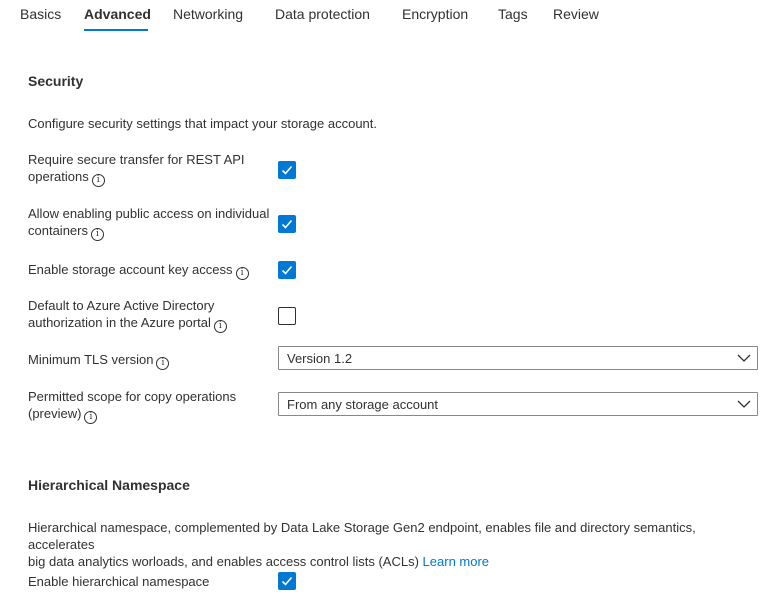 The image size is (765, 606). Describe the element at coordinates (518, 404) in the screenshot. I see `copy-scope-dropdown: From any storage account` at that location.